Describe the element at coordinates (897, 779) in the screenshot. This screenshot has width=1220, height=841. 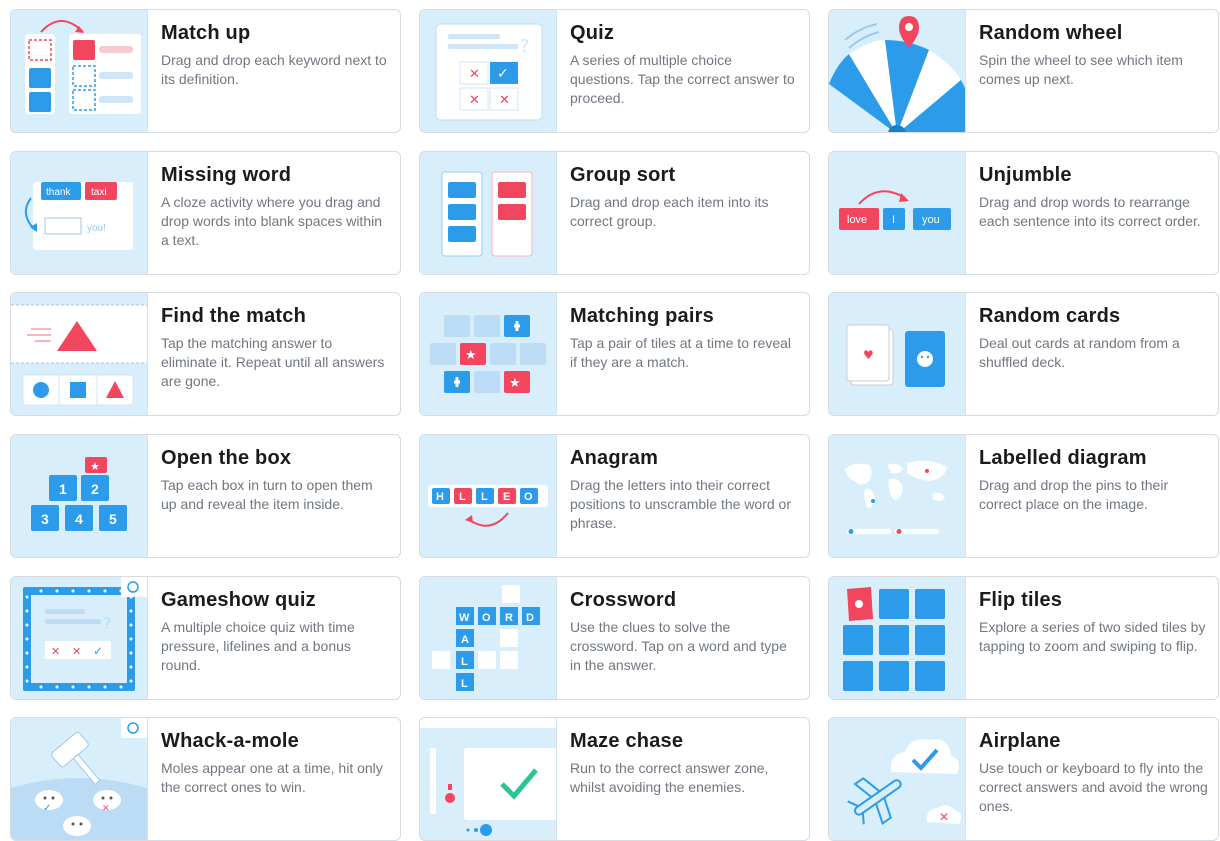
I see `airplane-thumbnail: ✕` at that location.